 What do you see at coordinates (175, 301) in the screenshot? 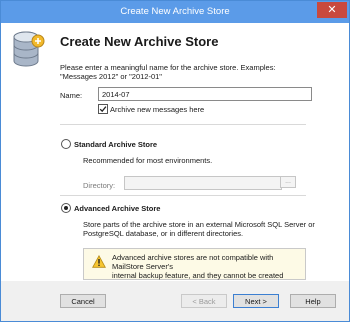
I see `button-bar: Cancel < Back Next > Help` at bounding box center [175, 301].